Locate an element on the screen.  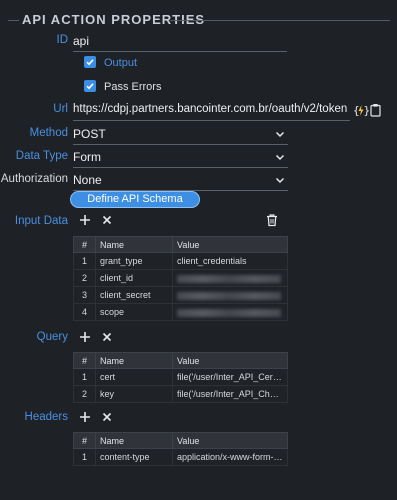
table-row: 4 scope is located at coordinates (180, 312).